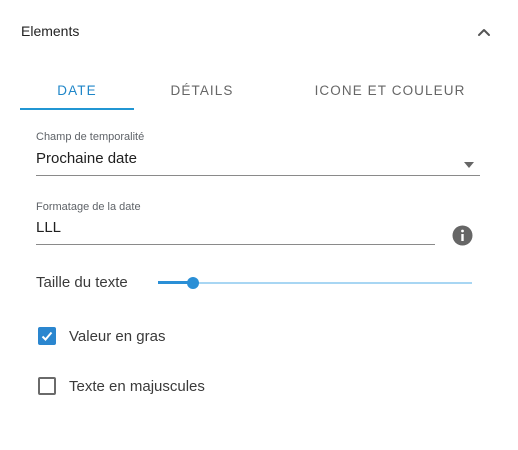 The image size is (518, 450). I want to click on tab-details: DÉTAILS, so click(202, 90).